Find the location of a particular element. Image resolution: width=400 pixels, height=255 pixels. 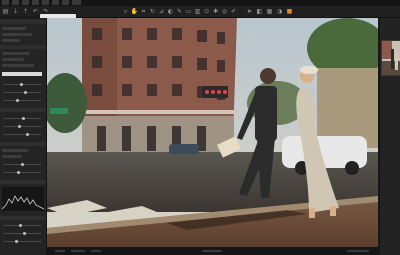

import-icon: ↓ is located at coordinates (15, 11).